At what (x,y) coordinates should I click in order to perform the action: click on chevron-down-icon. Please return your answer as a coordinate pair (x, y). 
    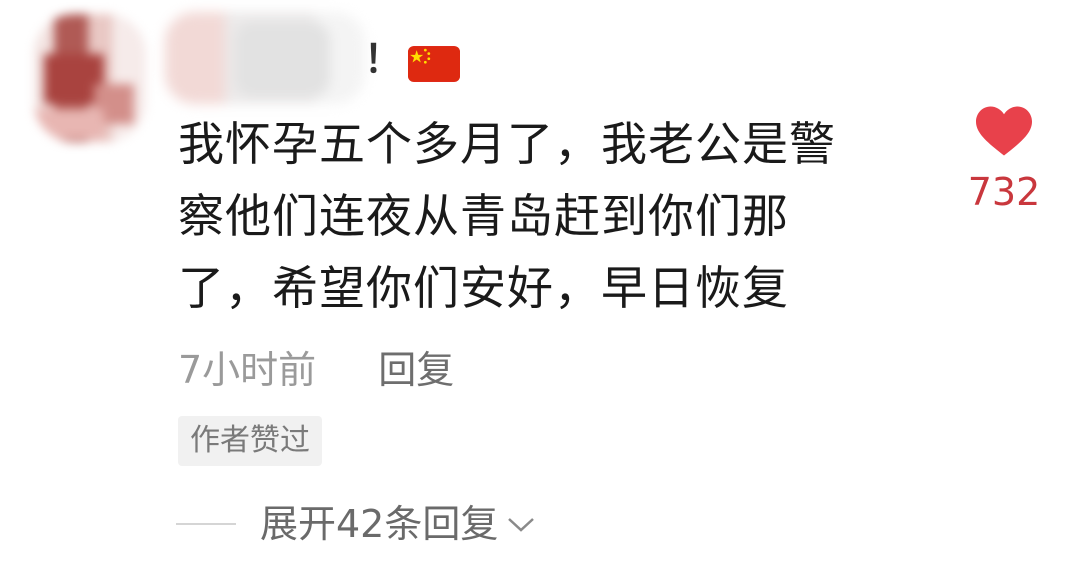
    Looking at the image, I should click on (521, 525).